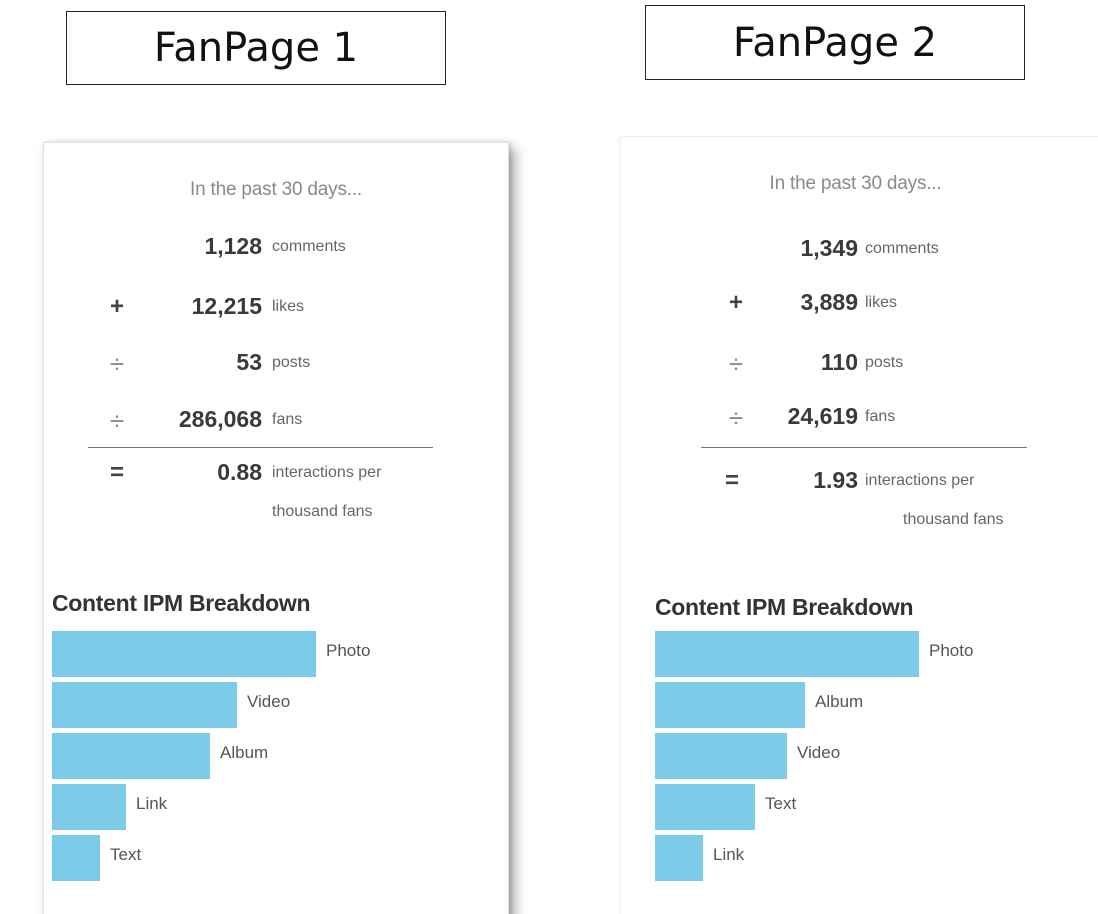  Describe the element at coordinates (835, 42) in the screenshot. I see `fanpage-2-title: FanPage 2` at that location.